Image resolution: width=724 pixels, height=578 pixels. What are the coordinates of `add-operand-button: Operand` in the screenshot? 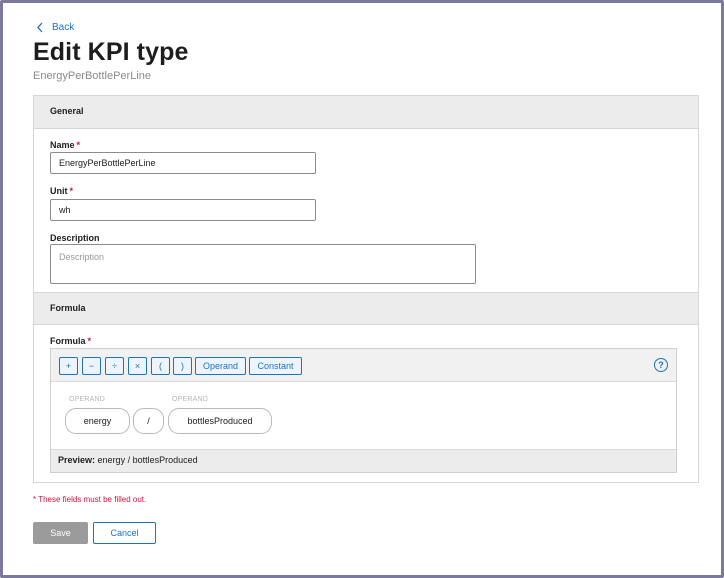 It's located at (220, 366).